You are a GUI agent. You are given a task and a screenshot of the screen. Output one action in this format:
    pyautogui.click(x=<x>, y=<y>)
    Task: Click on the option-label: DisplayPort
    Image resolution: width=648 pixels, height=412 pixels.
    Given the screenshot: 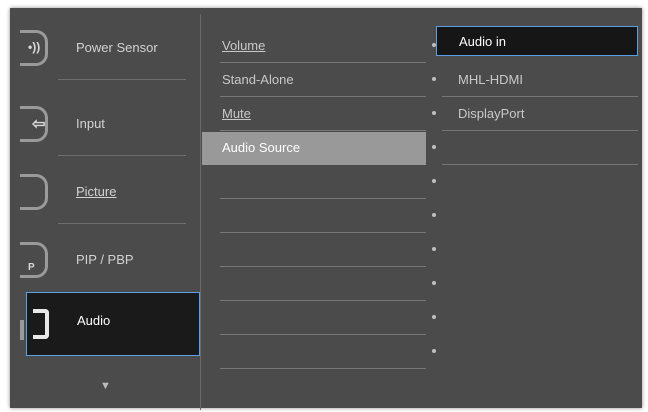 What is the action you would take?
    pyautogui.click(x=491, y=113)
    